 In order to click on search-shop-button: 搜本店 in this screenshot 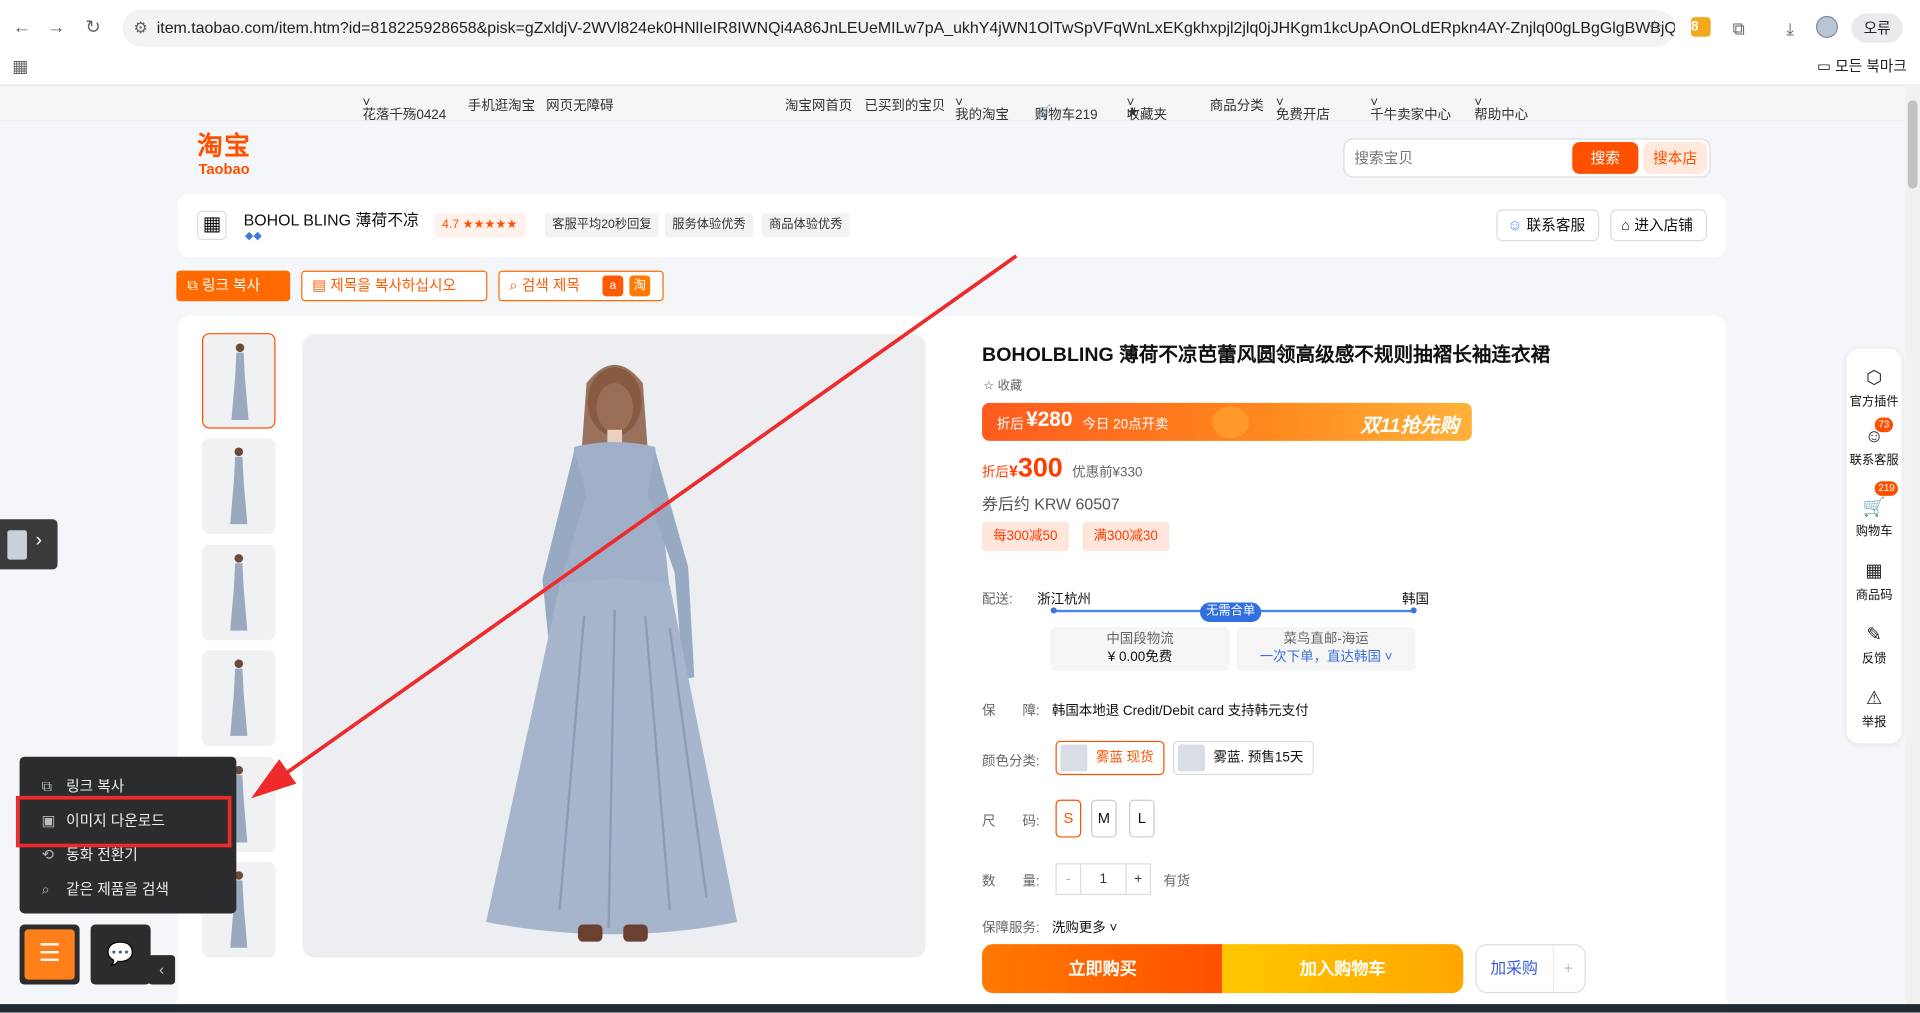, I will do `click(1675, 158)`.